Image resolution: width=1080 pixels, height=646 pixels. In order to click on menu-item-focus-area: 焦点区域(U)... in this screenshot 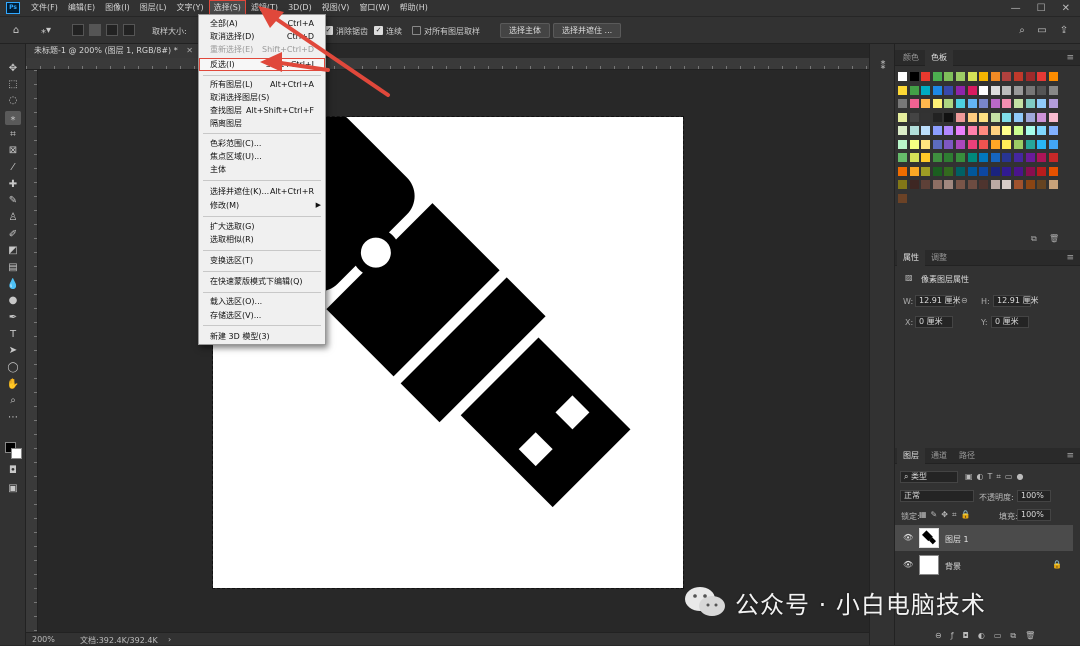, I will do `click(262, 156)`.